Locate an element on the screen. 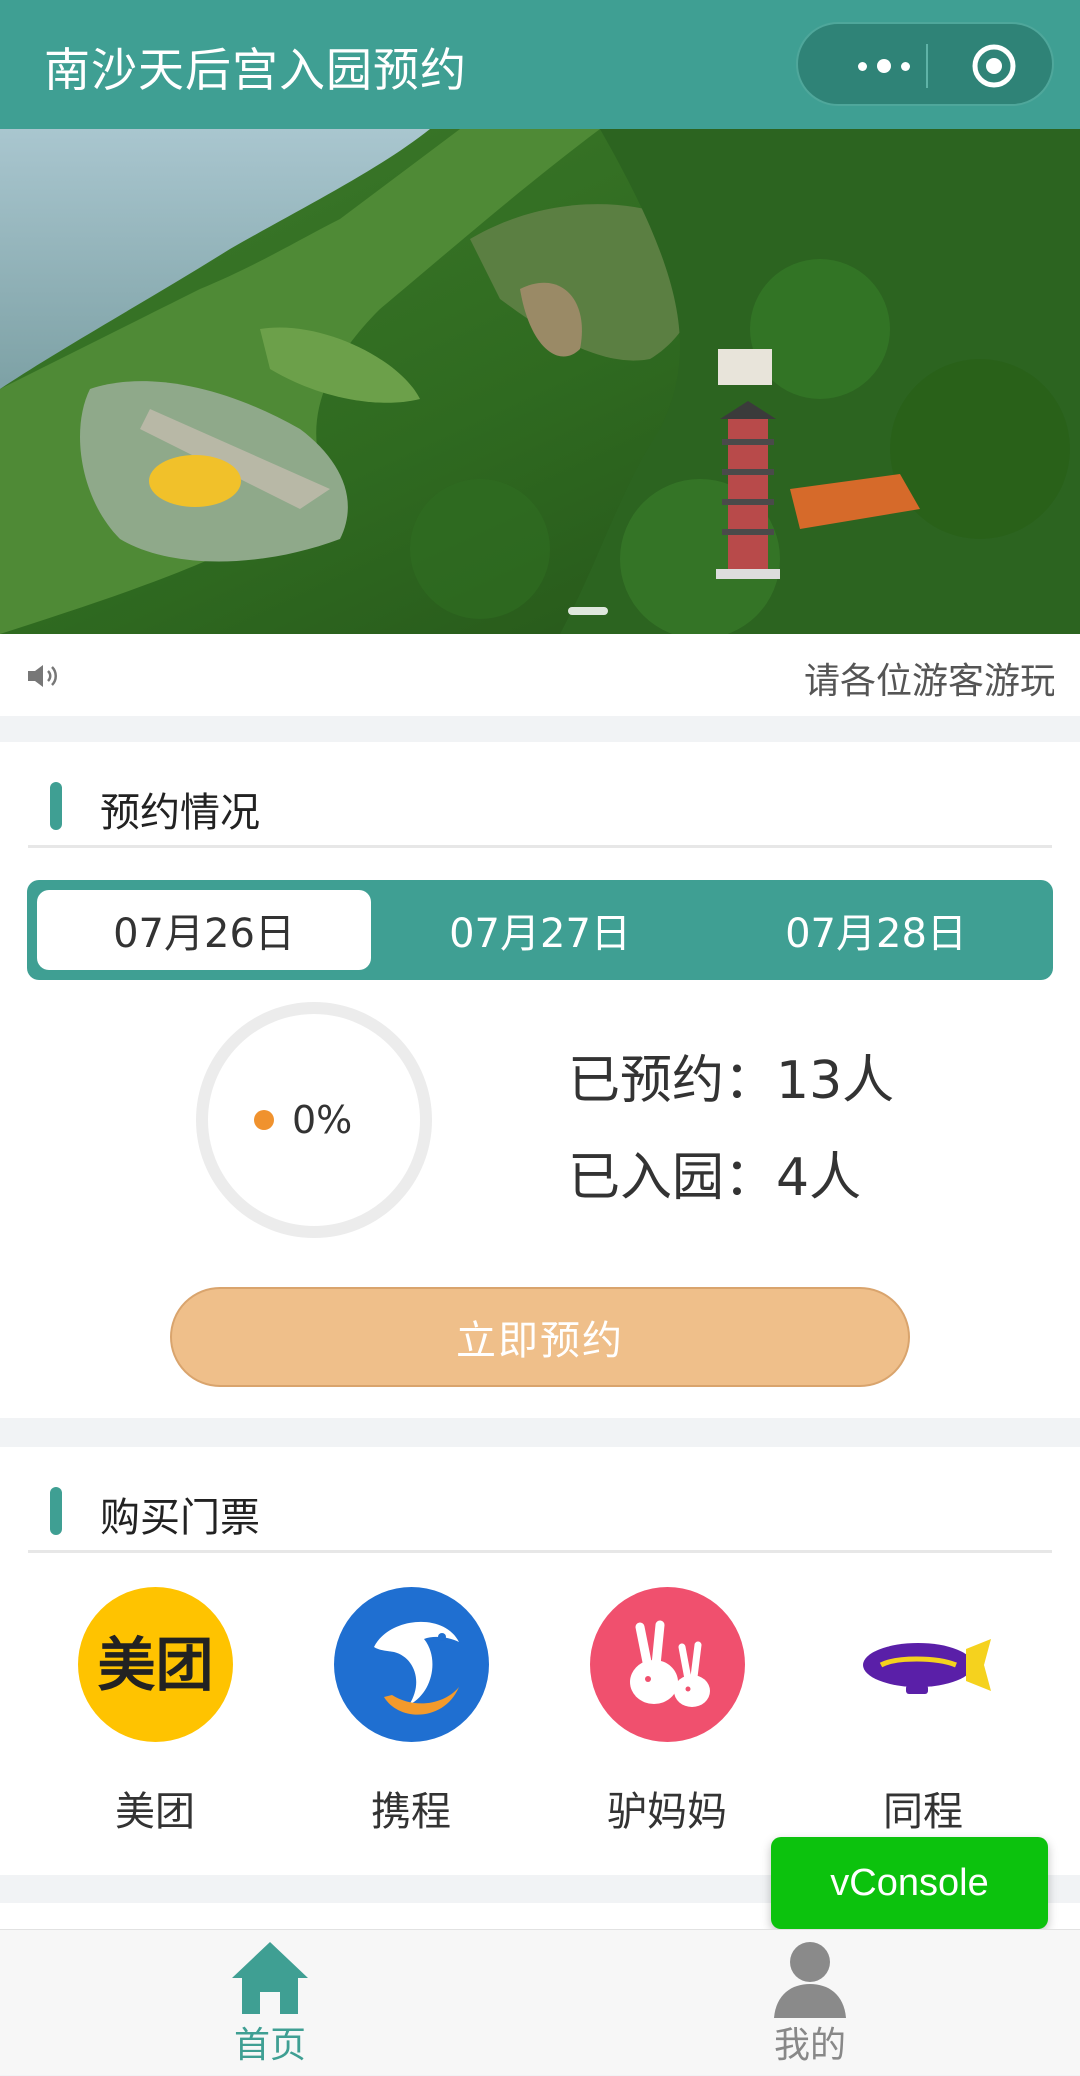 The image size is (1080, 2076). progress-dot is located at coordinates (264, 1120).